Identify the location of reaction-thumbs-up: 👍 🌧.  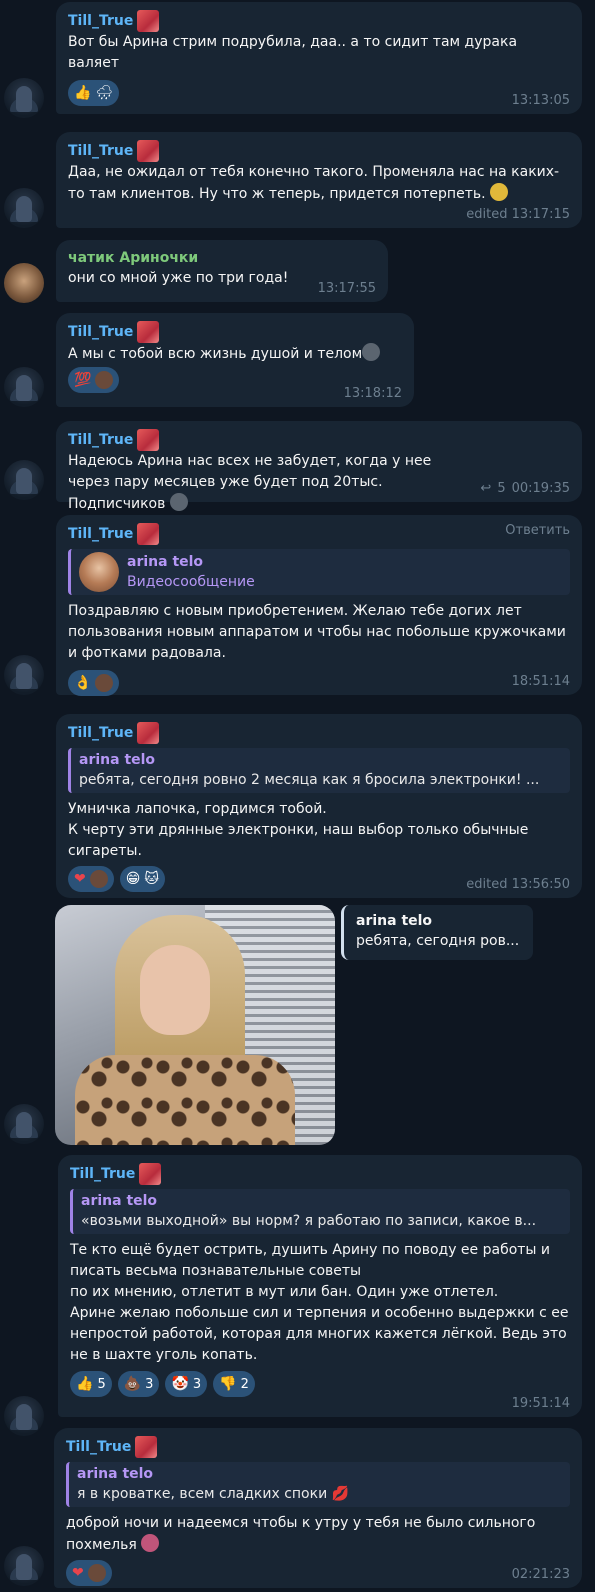
(94, 93).